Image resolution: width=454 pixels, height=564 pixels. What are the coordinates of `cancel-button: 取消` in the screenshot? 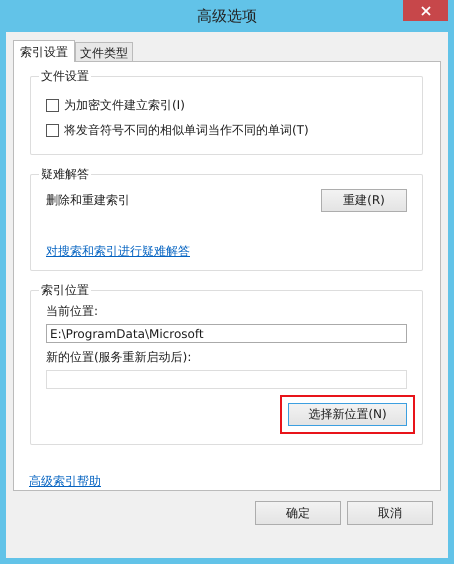 It's located at (390, 513).